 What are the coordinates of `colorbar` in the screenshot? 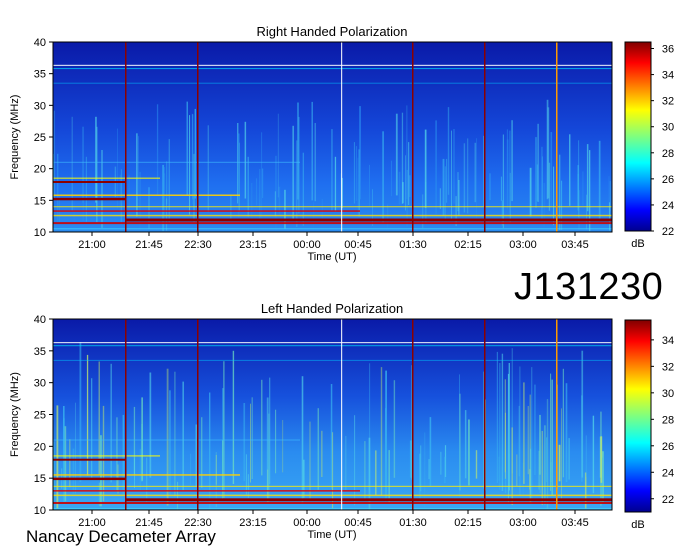 It's located at (638, 136).